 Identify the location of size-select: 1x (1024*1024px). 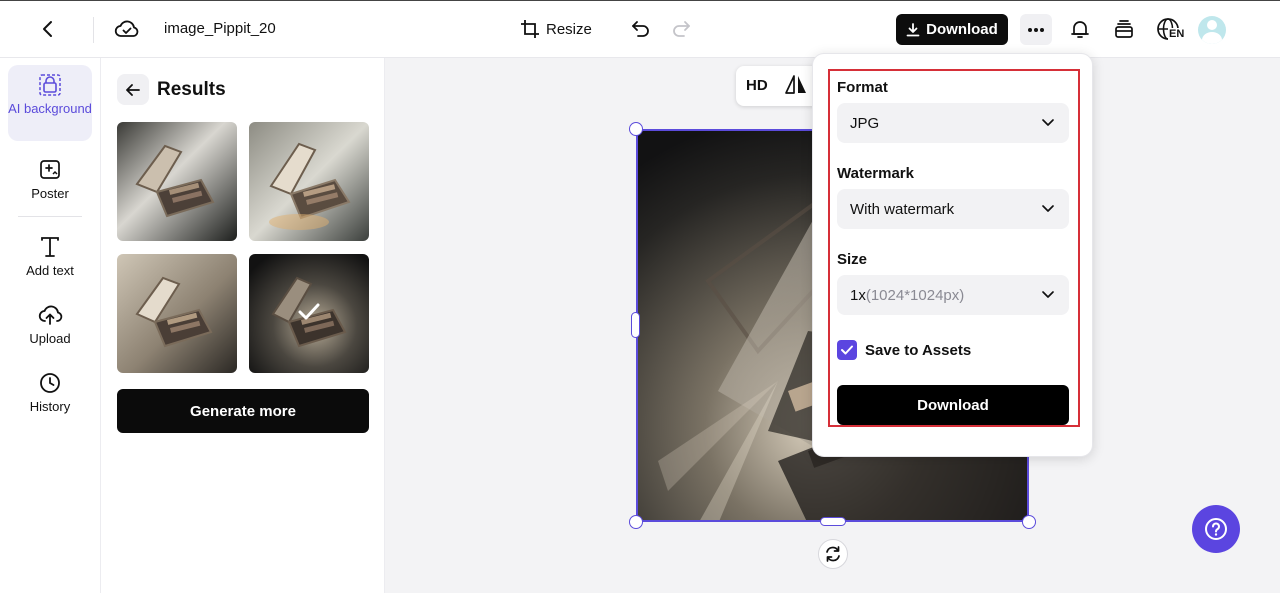
(953, 295).